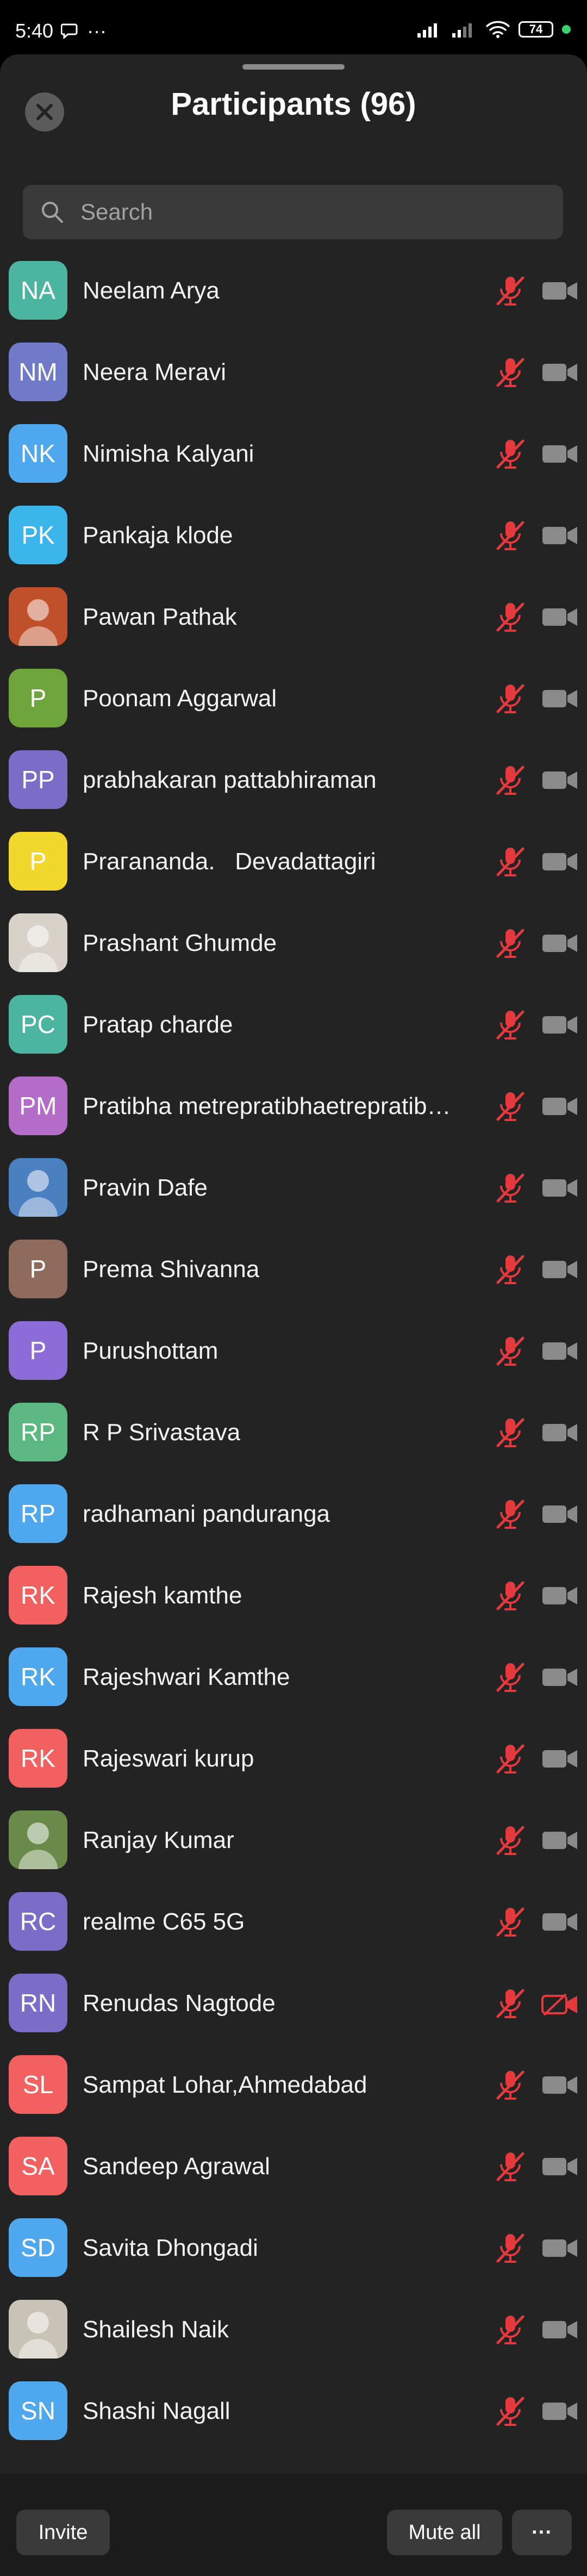 This screenshot has height=2576, width=587. I want to click on participant-row: SL Sampat Lohar,Ahmedabad, so click(293, 2085).